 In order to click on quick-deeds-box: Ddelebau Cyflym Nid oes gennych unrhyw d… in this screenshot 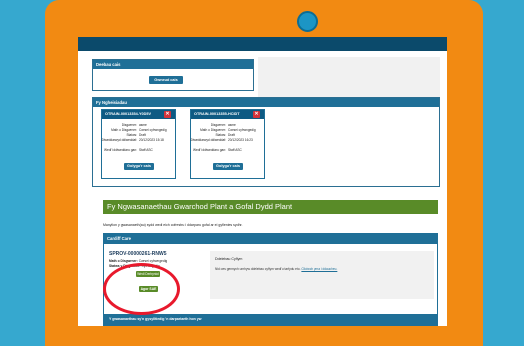, I will do `click(322, 275)`.